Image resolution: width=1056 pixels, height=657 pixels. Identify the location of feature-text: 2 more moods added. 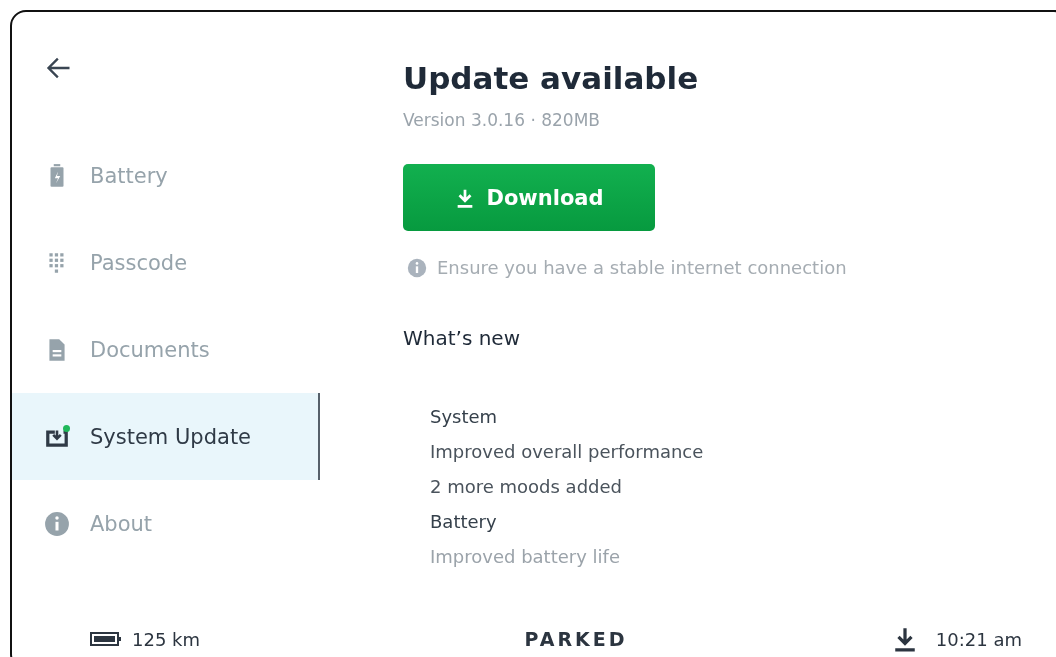
(526, 486).